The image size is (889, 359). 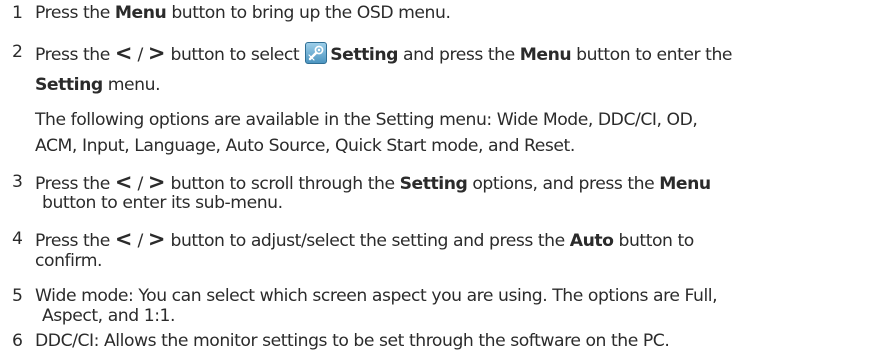 I want to click on step-number: 4, so click(x=17, y=239).